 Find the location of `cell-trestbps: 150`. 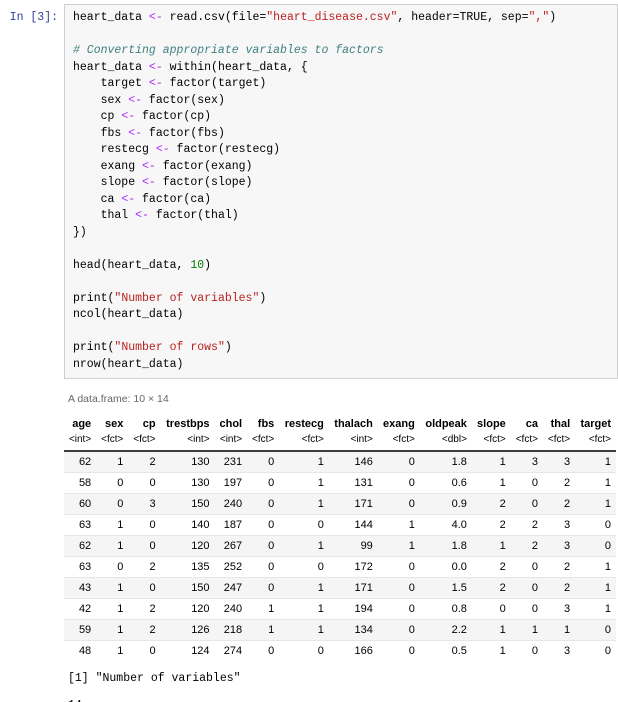

cell-trestbps: 150 is located at coordinates (187, 588).